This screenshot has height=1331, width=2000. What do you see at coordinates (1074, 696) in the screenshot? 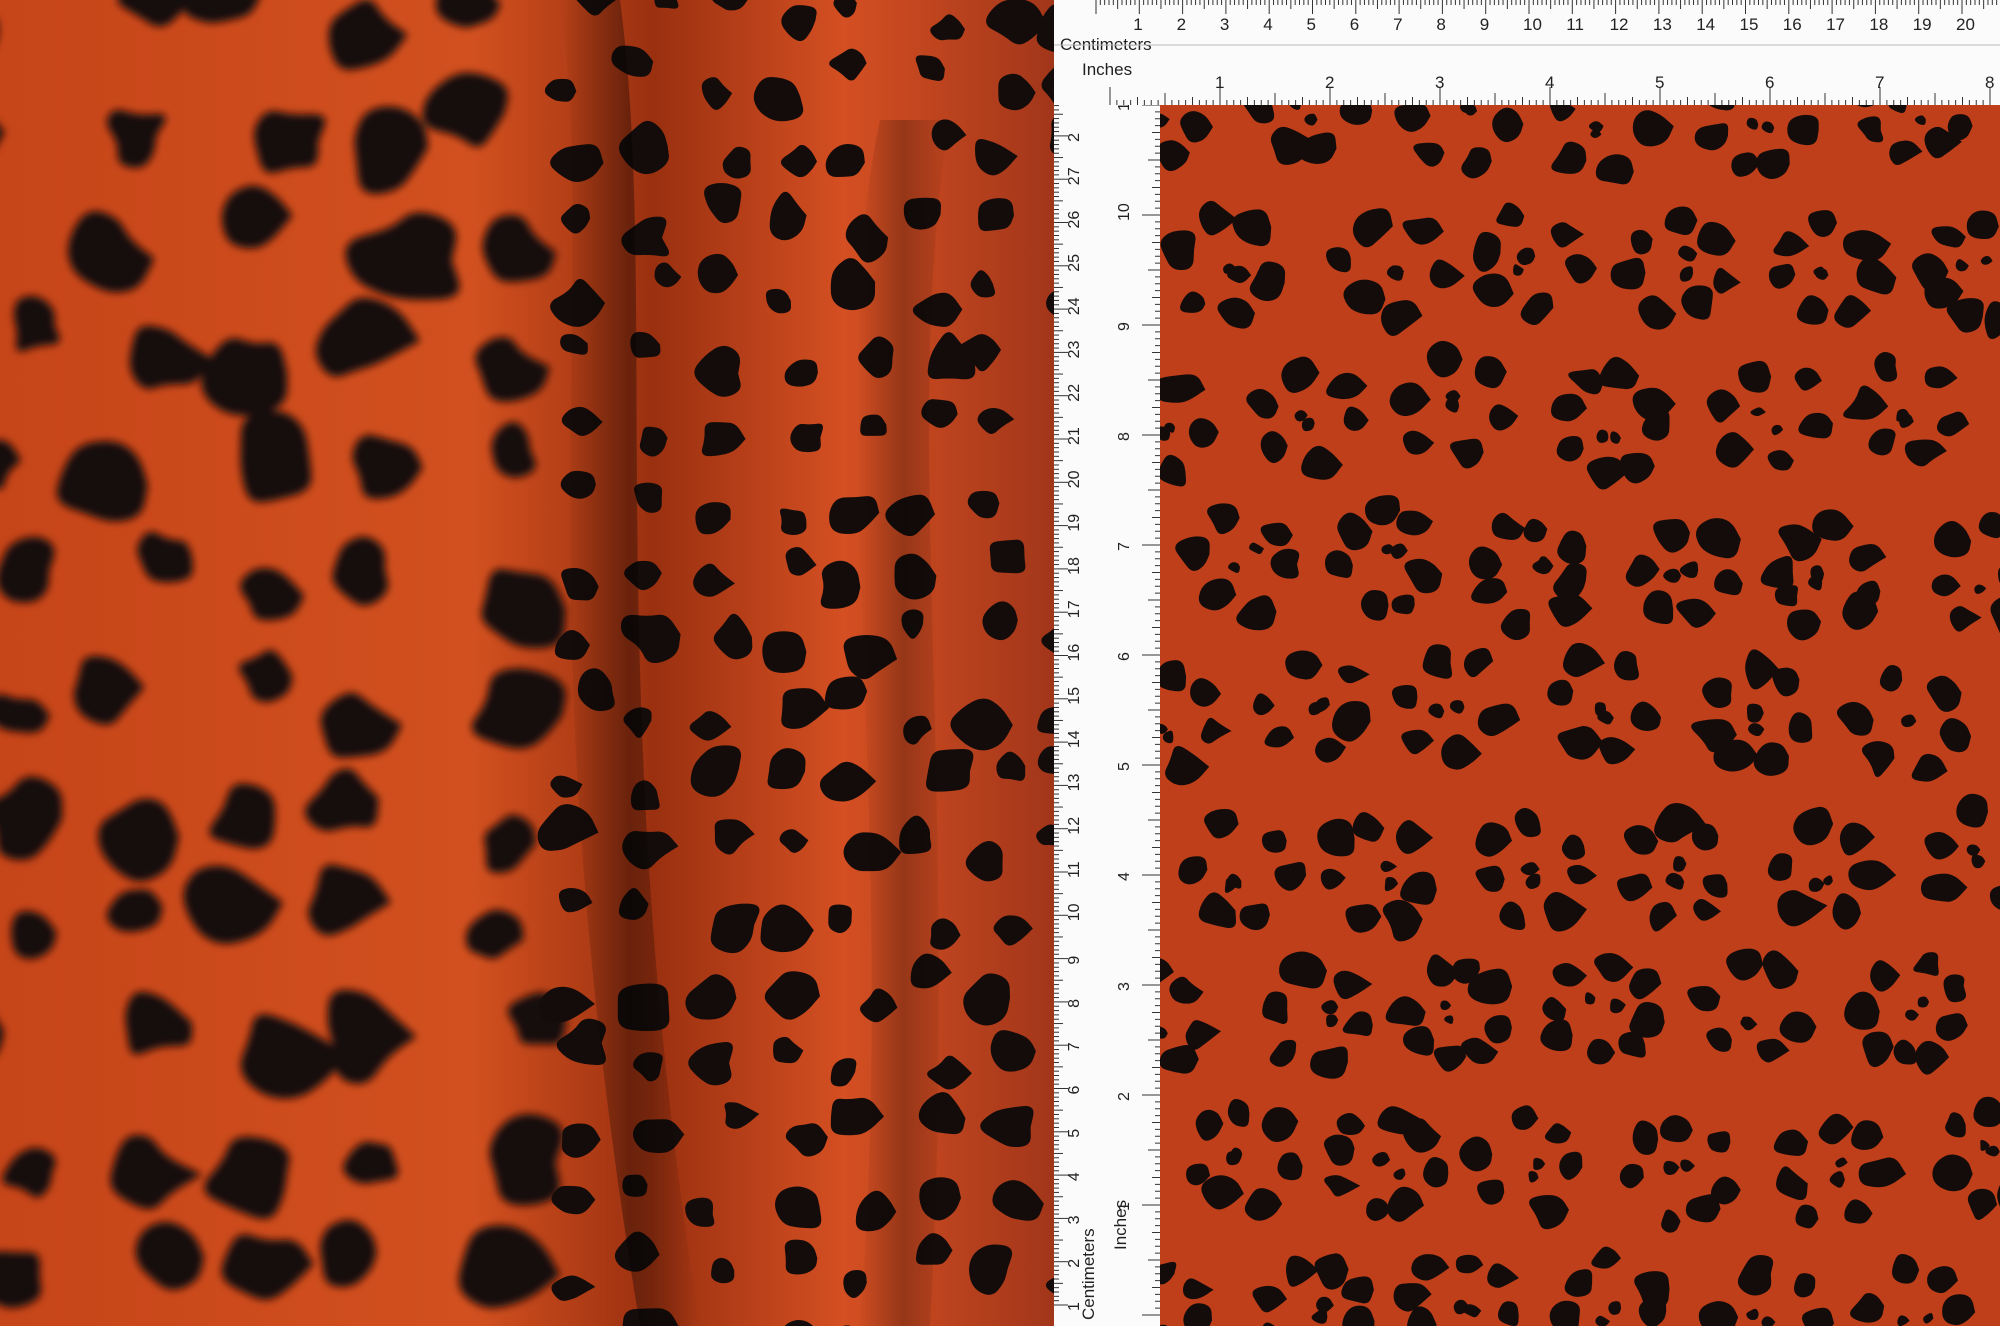
I see `left-ruler-cm-number: 15` at bounding box center [1074, 696].